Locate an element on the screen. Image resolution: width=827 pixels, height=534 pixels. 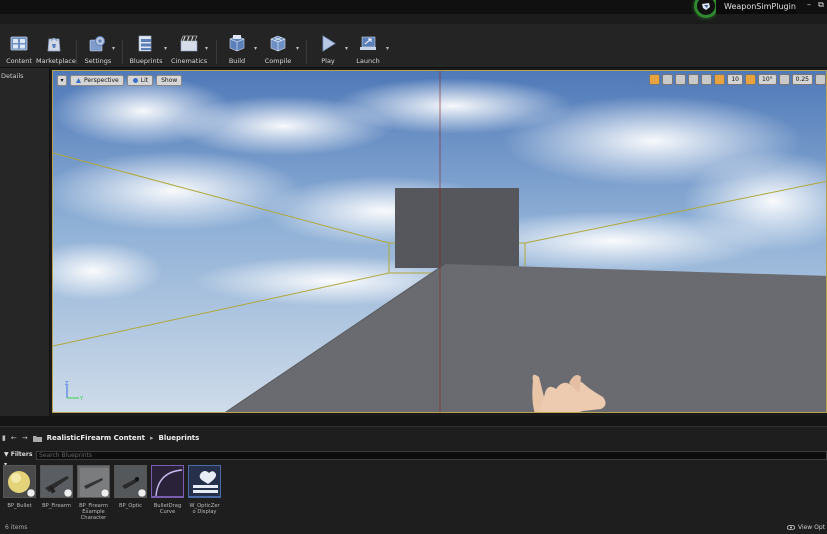
view-mode-label: Perspective is located at coordinates (101, 80).